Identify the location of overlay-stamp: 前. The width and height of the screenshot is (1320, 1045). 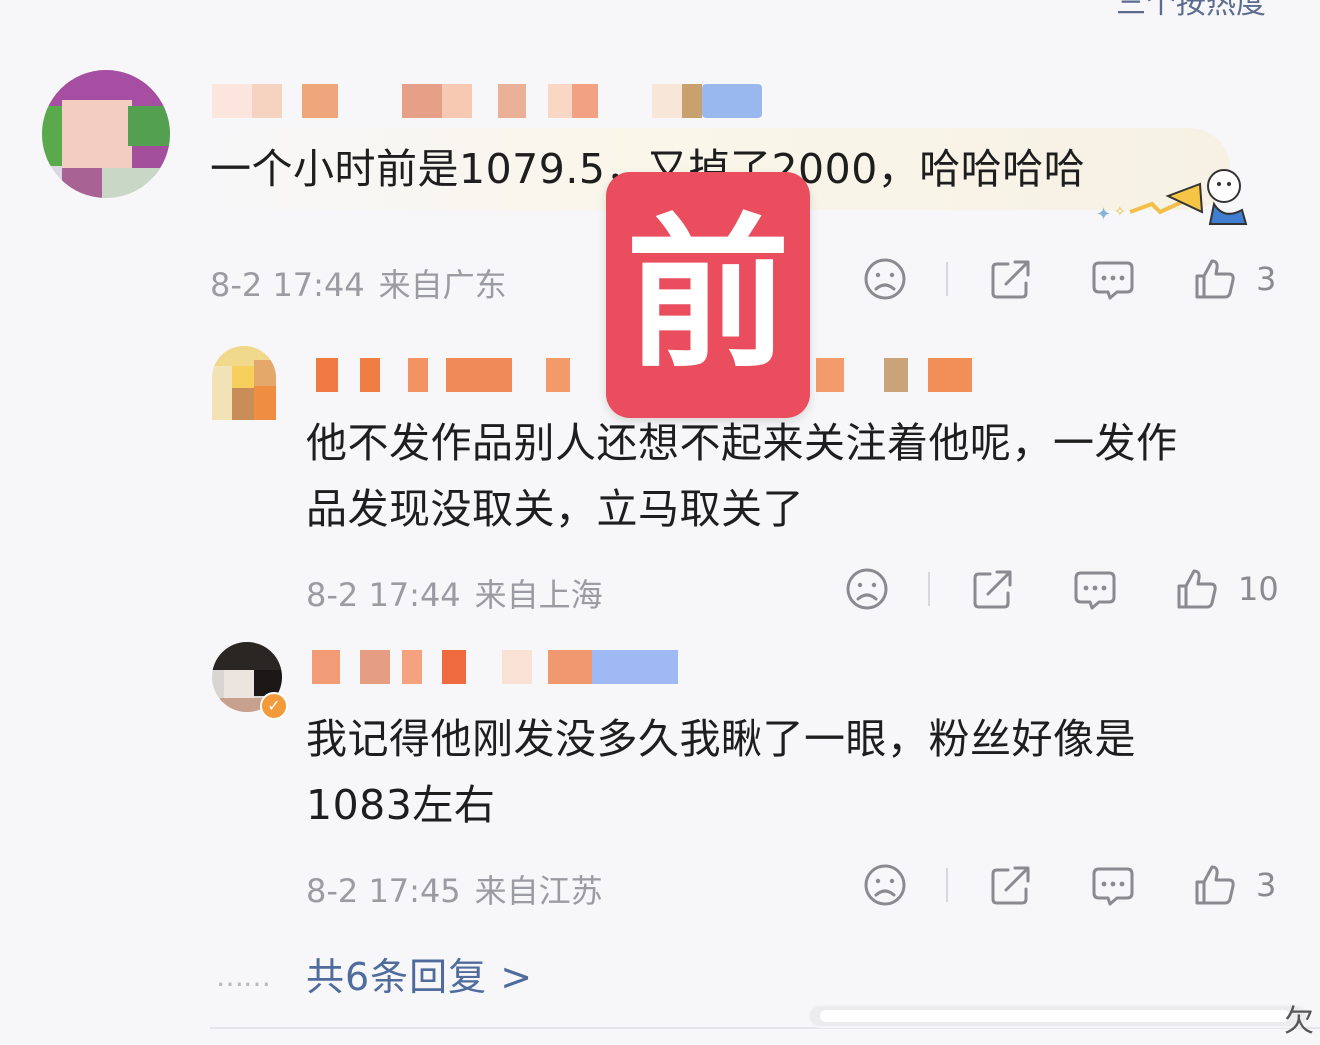
(708, 295).